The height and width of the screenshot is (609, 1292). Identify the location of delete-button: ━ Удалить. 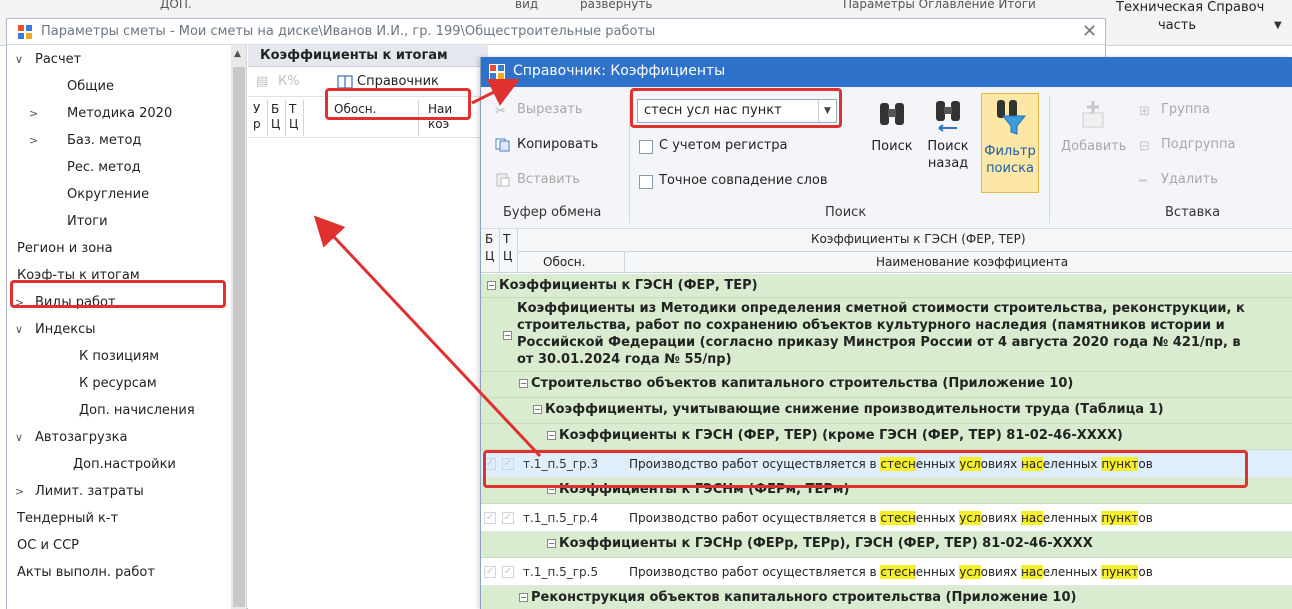
(1178, 180).